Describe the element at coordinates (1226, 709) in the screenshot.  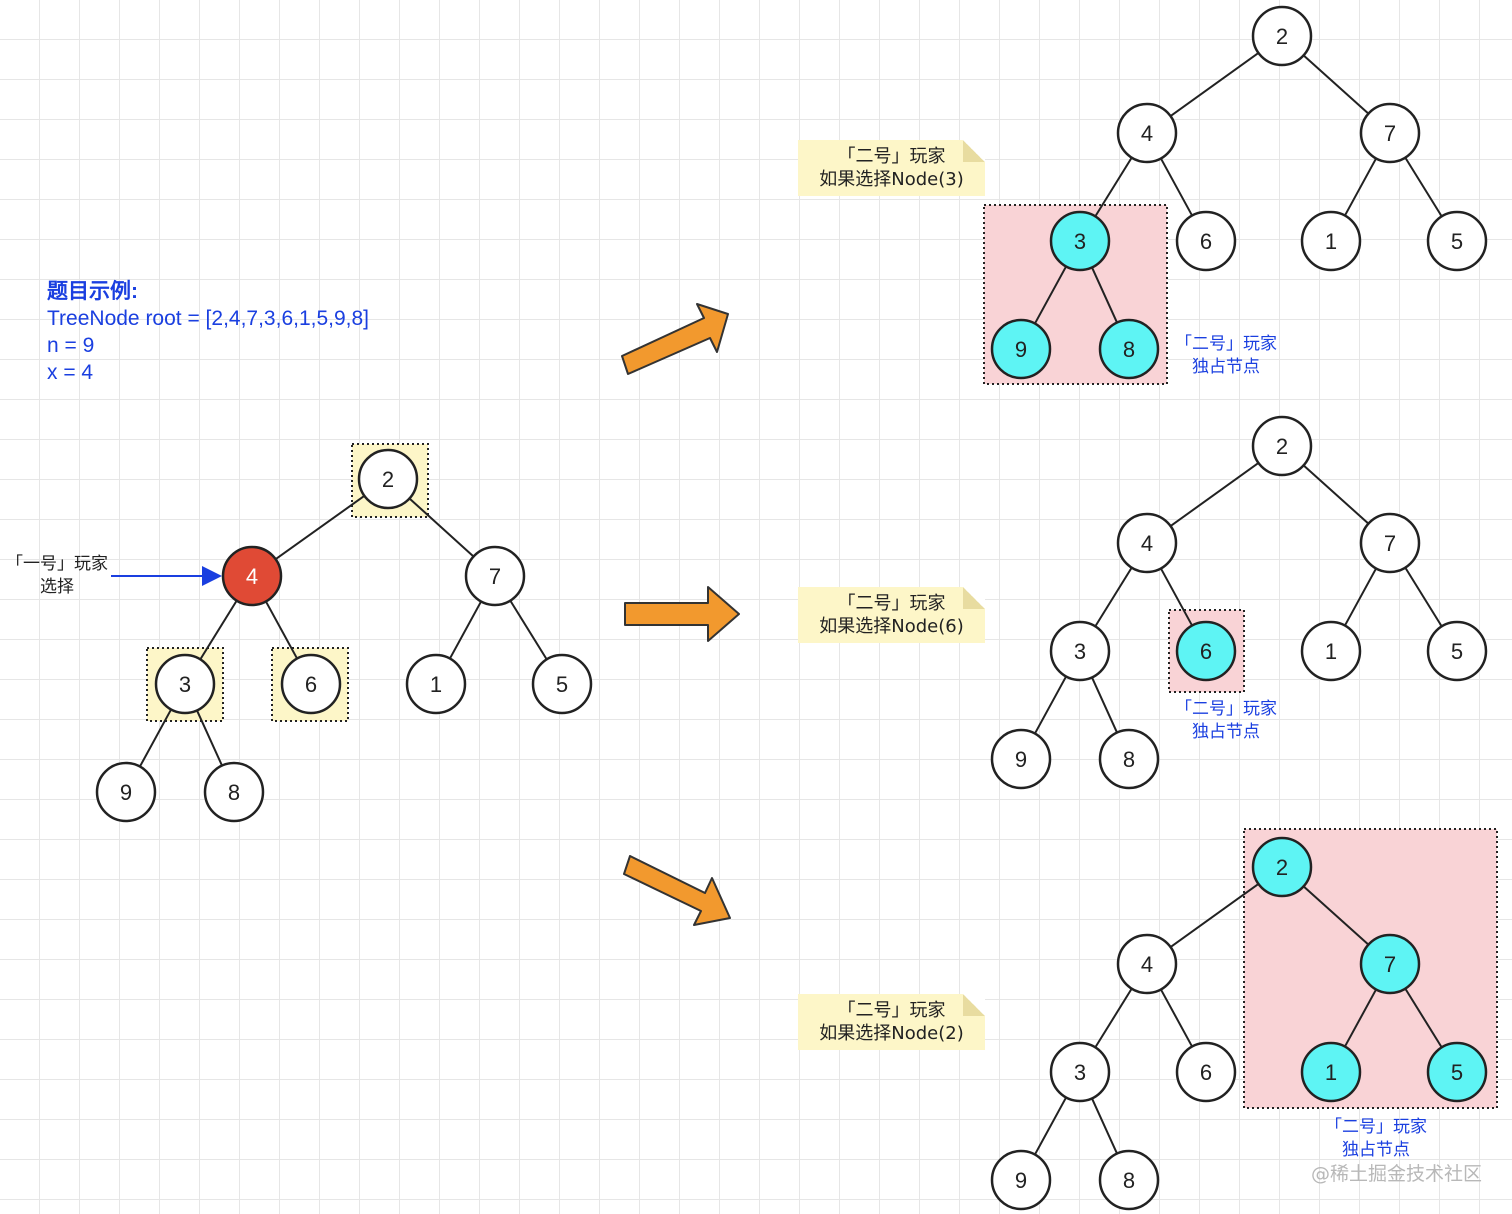
I see `owned-note-2-line1: 「二号」玩家` at that location.